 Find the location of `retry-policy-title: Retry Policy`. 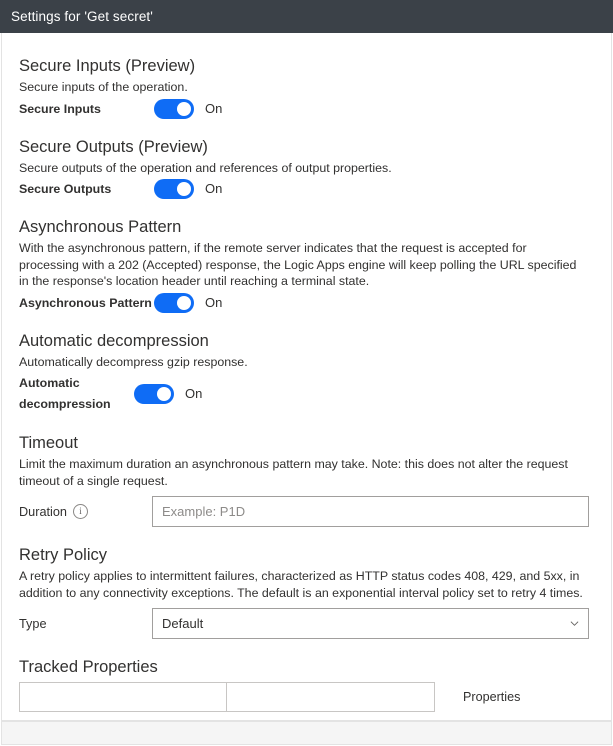

retry-policy-title: Retry Policy is located at coordinates (63, 555).